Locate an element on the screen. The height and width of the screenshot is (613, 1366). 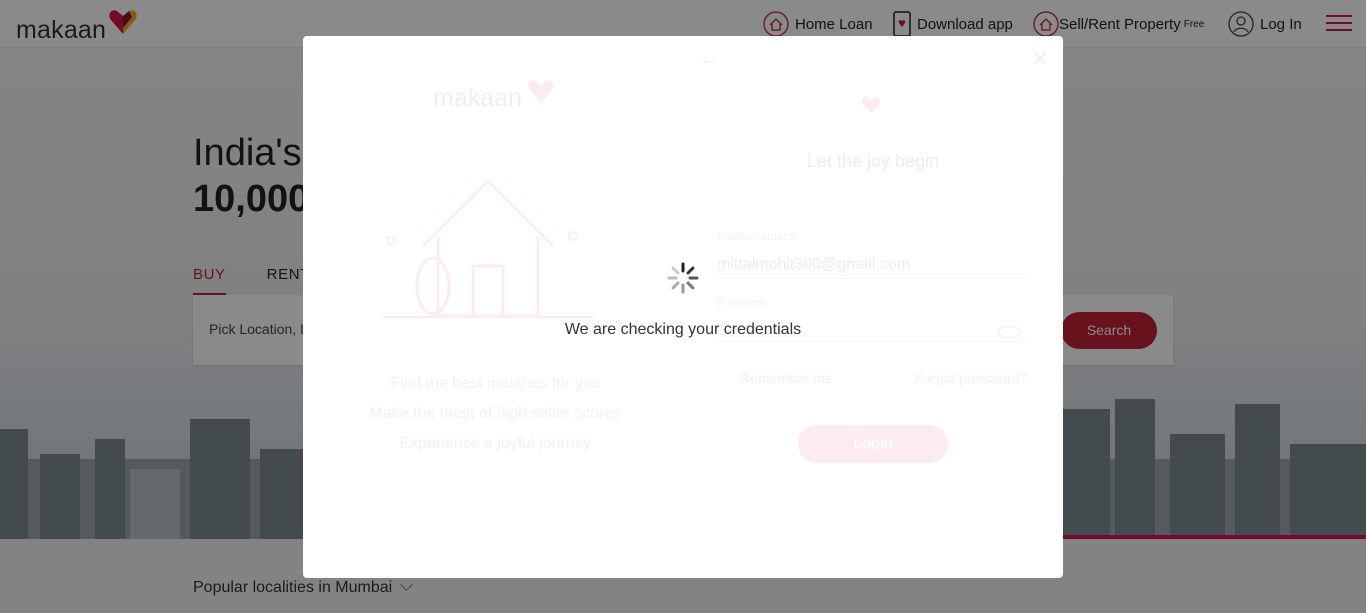
heart-icon-small is located at coordinates (871, 105).